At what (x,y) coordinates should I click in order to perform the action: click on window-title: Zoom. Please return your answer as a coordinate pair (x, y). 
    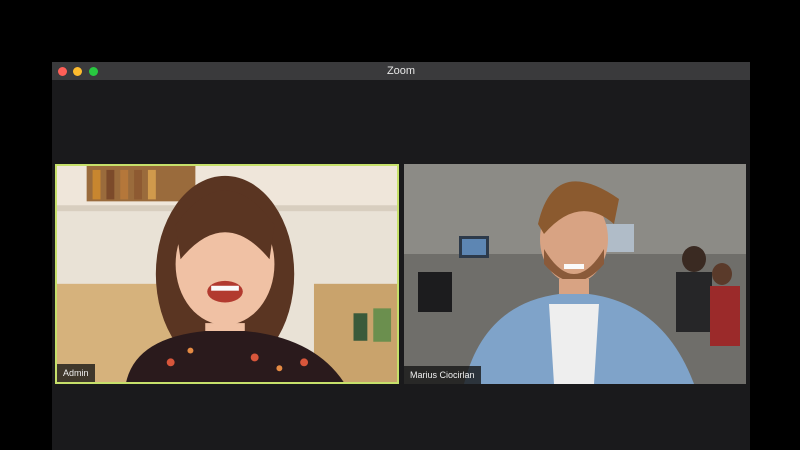
    Looking at the image, I should click on (401, 71).